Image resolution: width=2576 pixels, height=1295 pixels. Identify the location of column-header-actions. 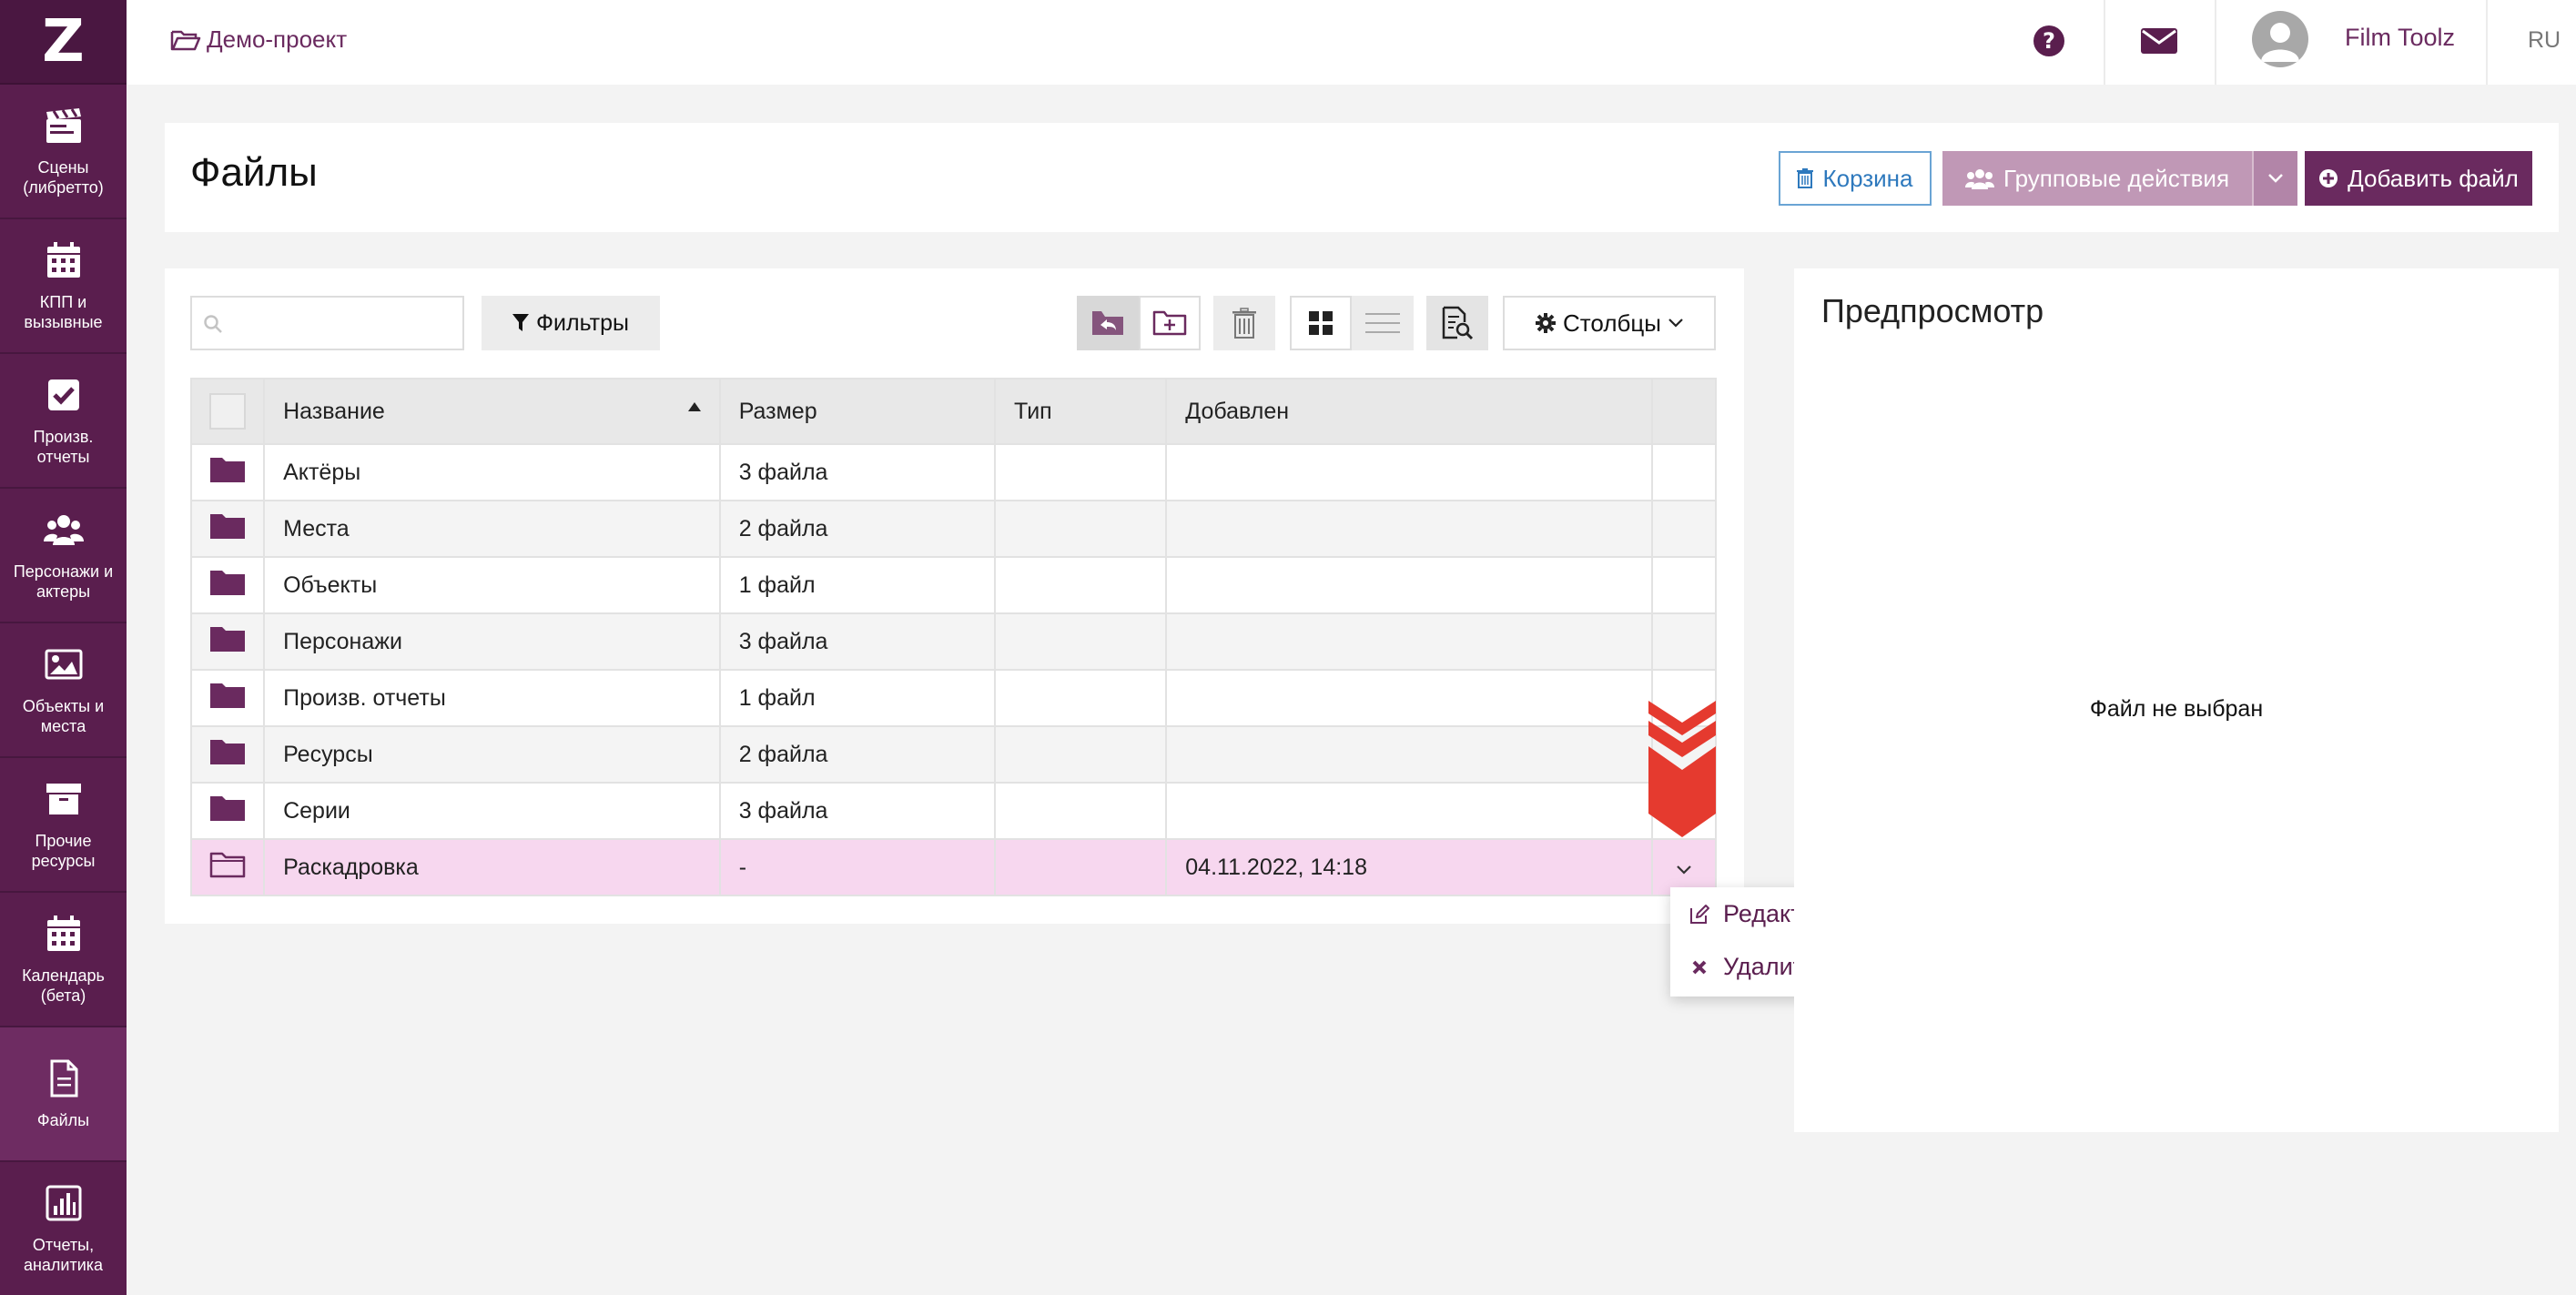
(1684, 411).